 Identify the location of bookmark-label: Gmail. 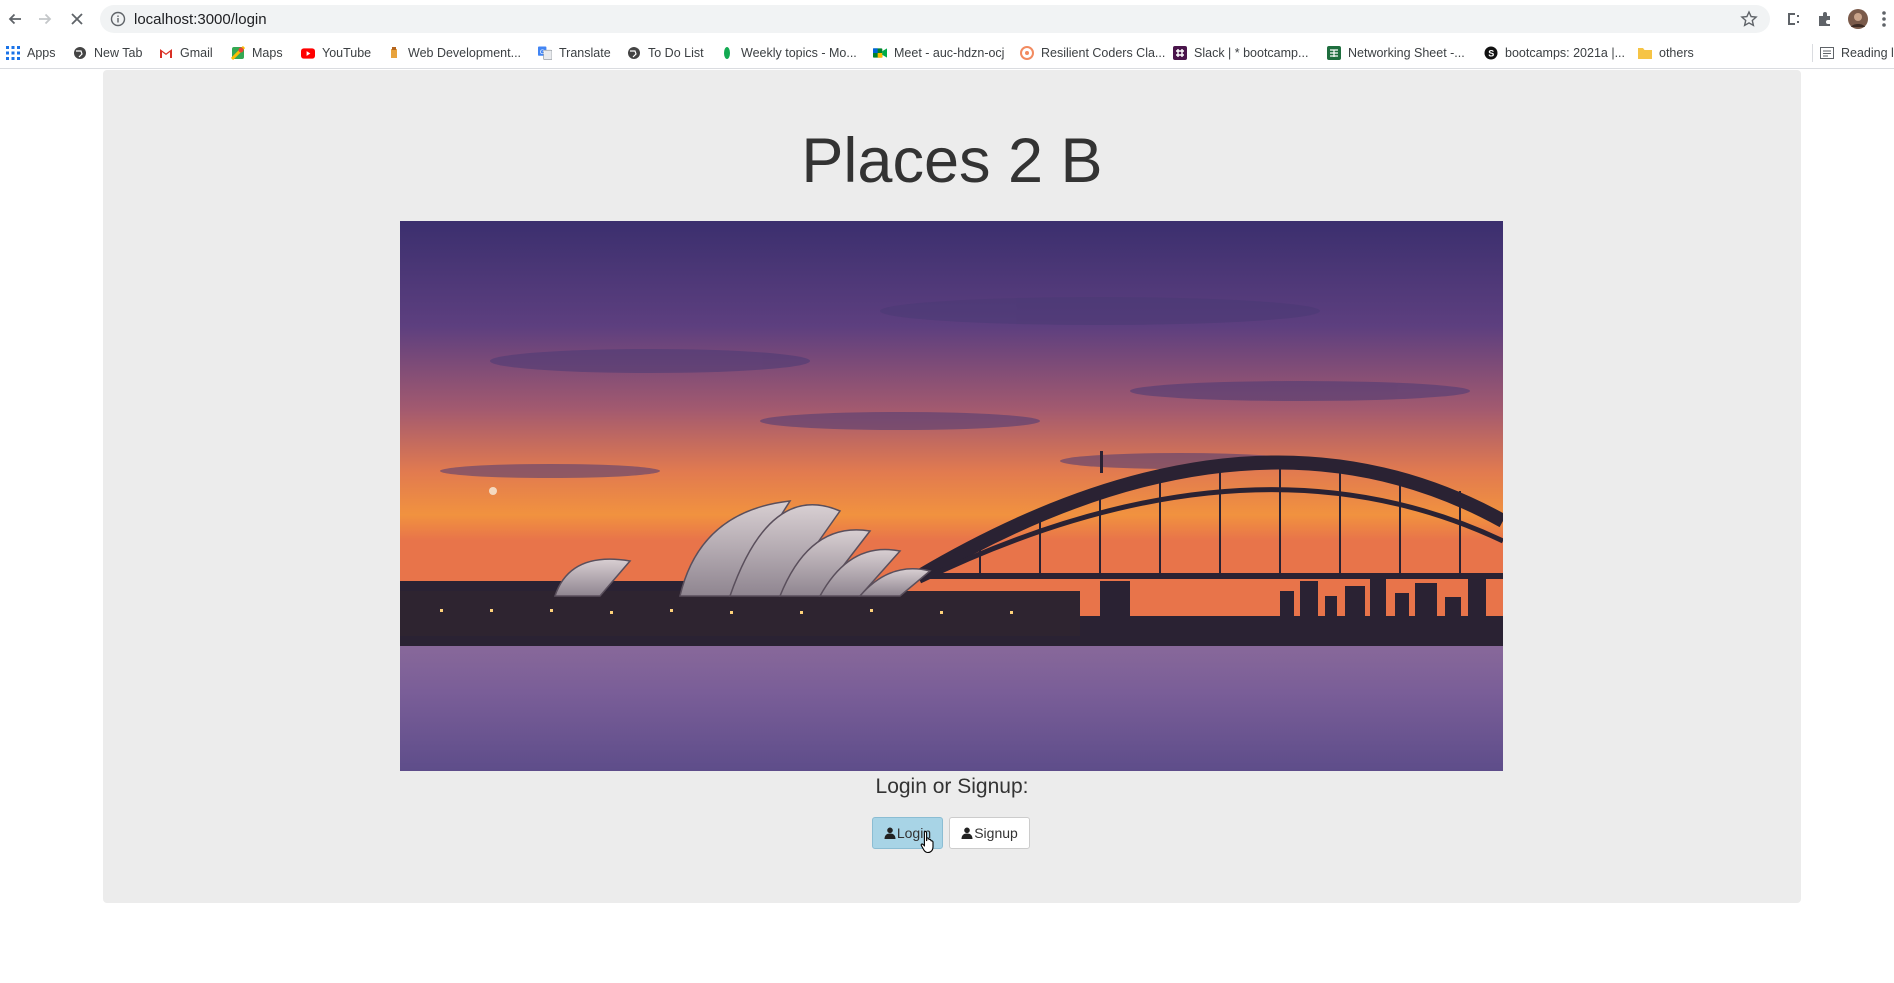
(196, 53).